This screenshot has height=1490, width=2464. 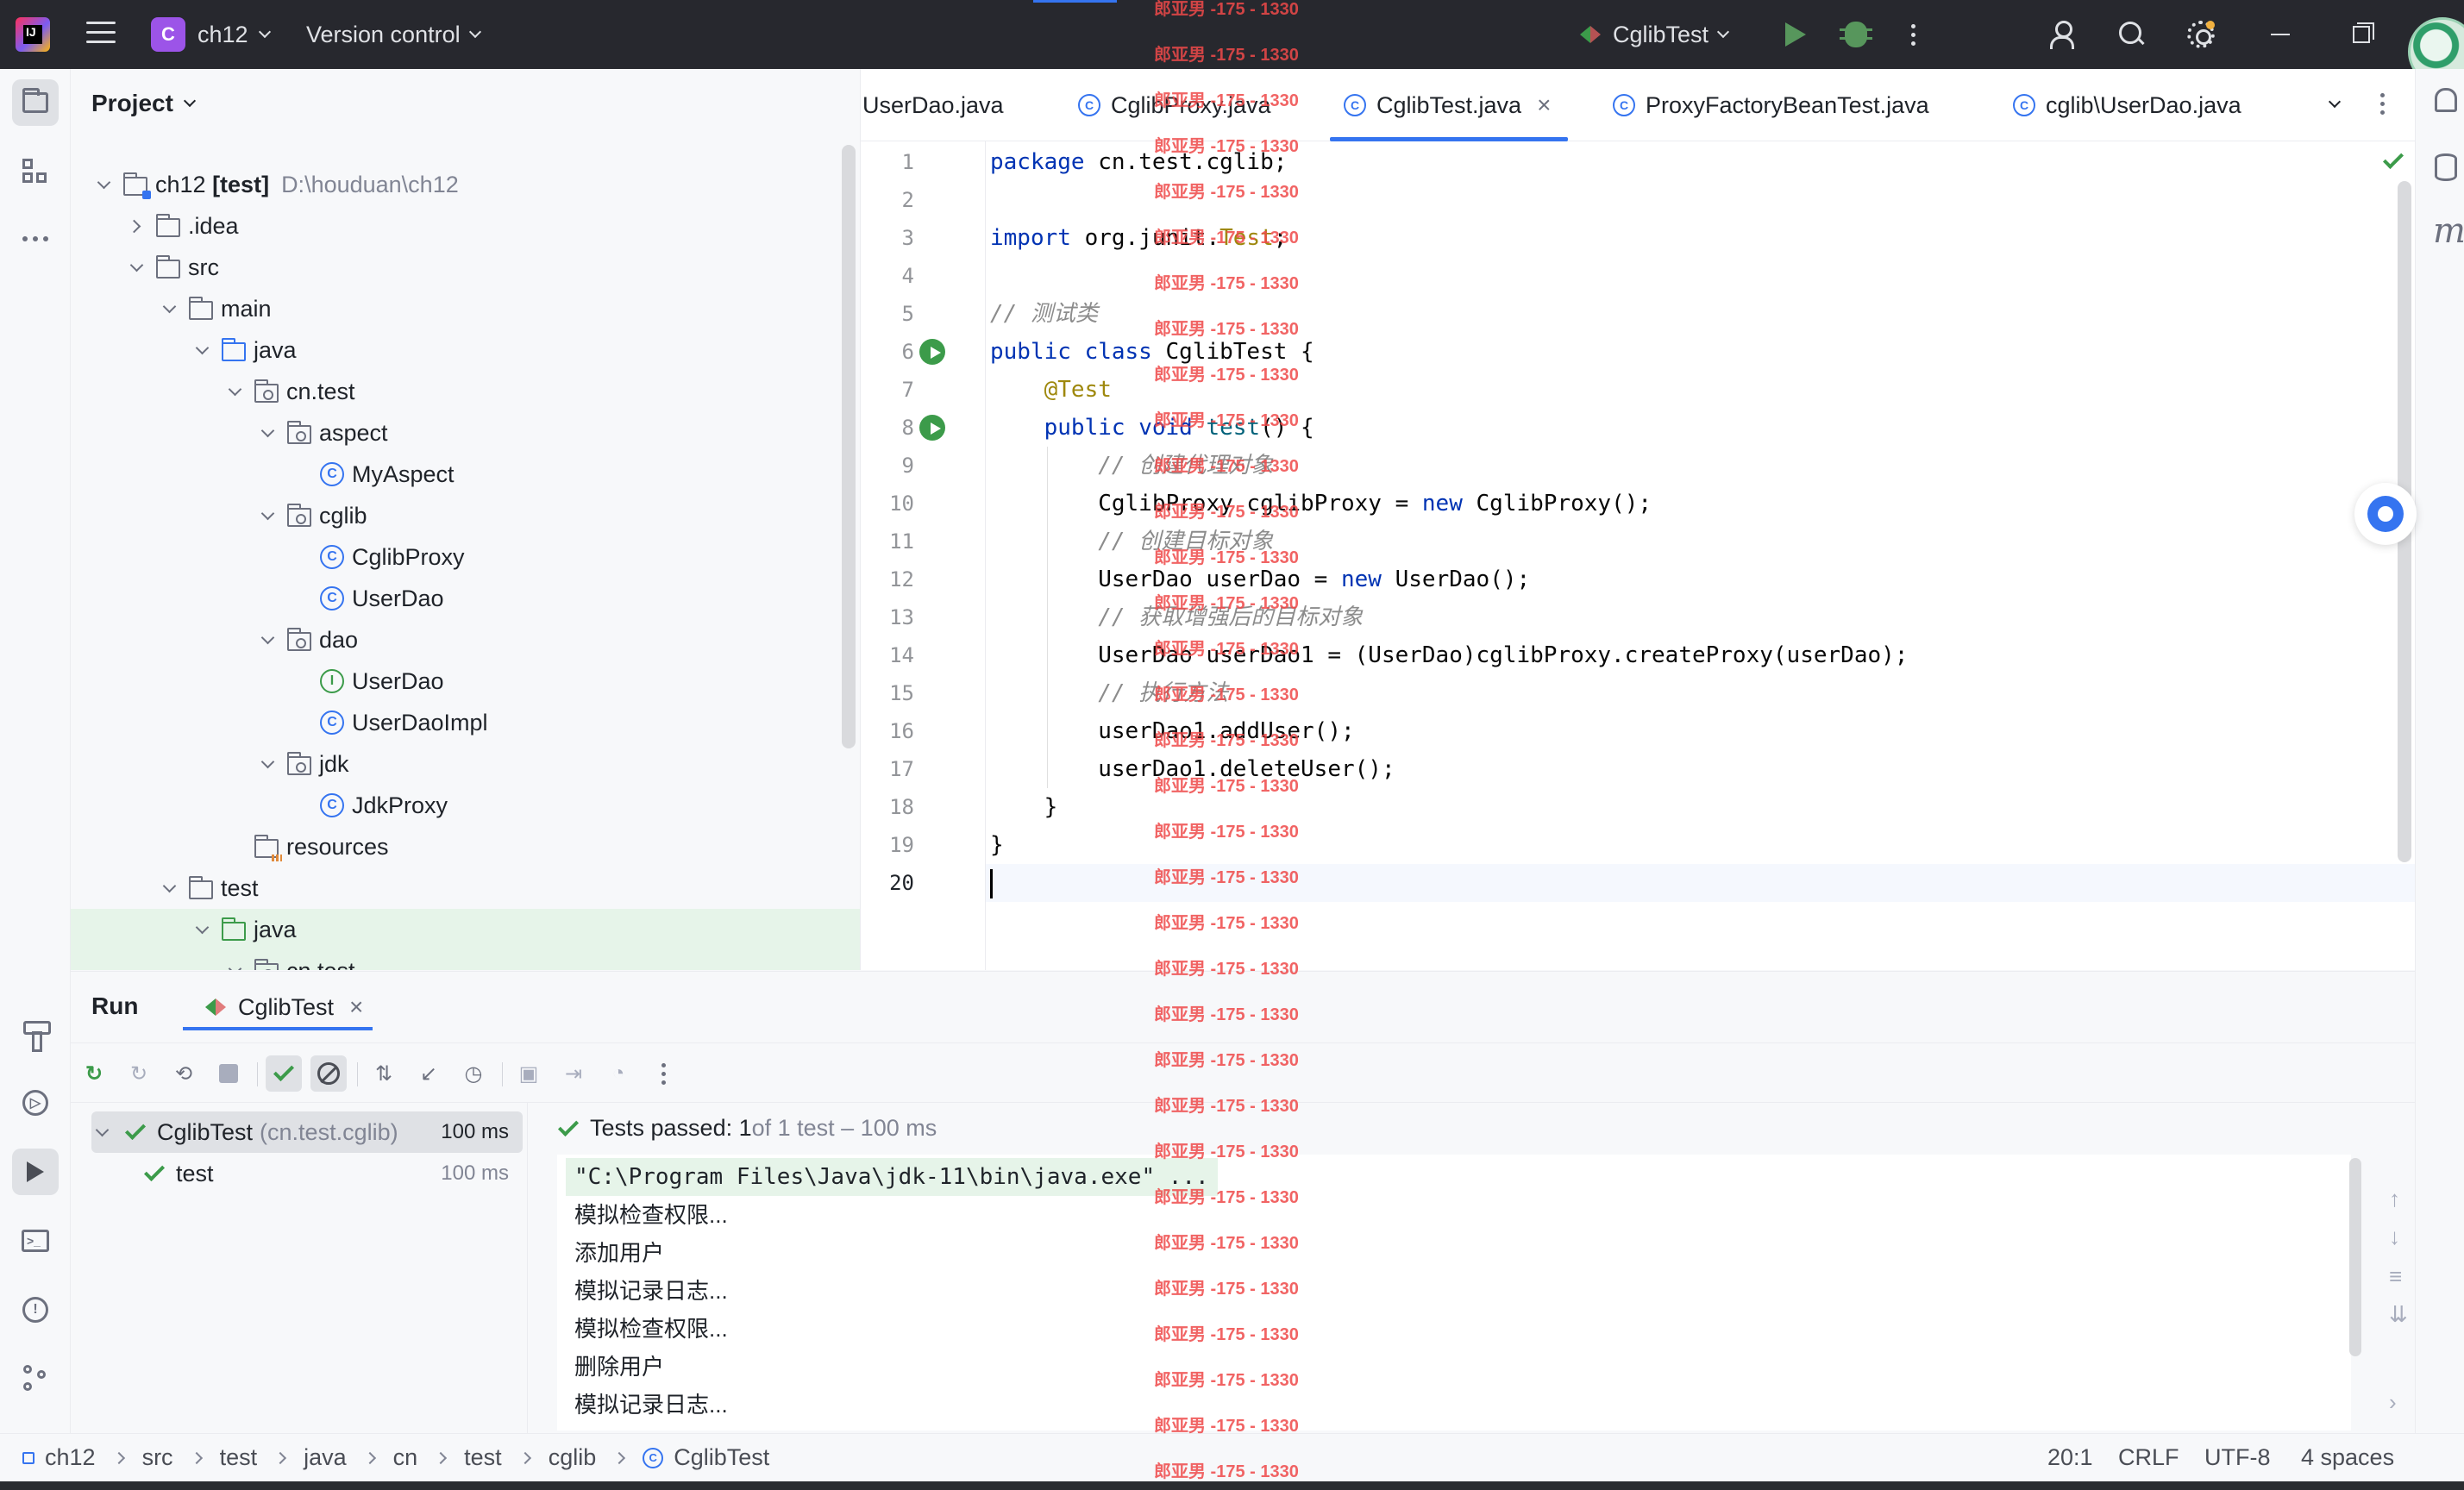 What do you see at coordinates (2132, 34) in the screenshot?
I see `search-button` at bounding box center [2132, 34].